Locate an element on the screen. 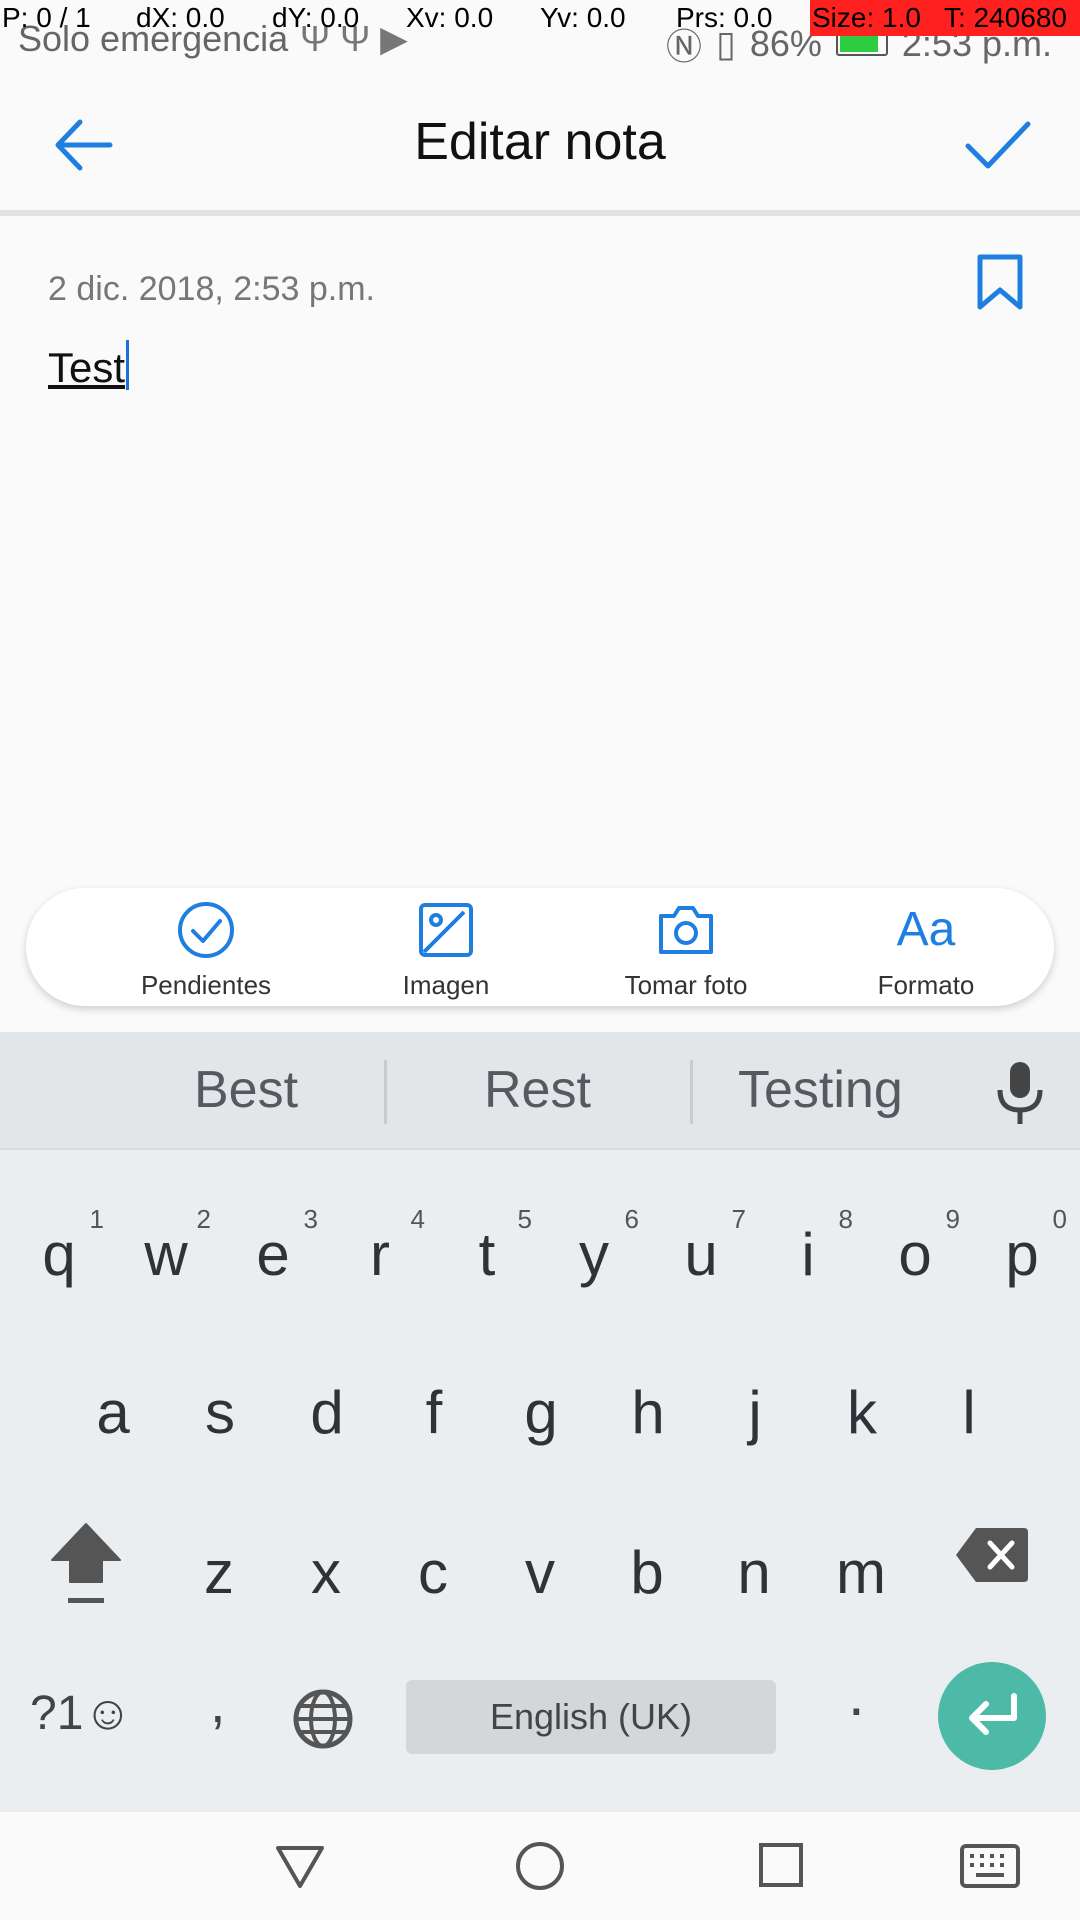 The height and width of the screenshot is (1920, 1080). bookmark-icon is located at coordinates (1000, 282).